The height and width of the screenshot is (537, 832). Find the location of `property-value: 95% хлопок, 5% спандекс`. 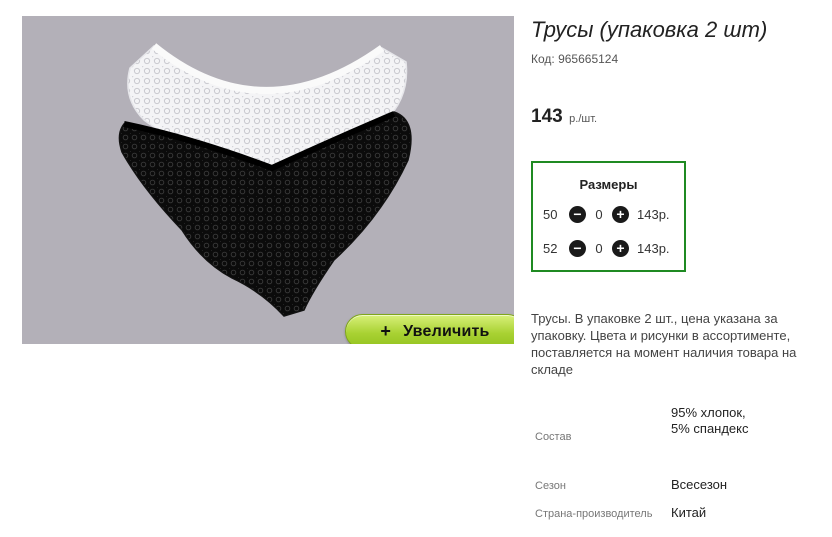

property-value: 95% хлопок, 5% спандекс is located at coordinates (710, 420).